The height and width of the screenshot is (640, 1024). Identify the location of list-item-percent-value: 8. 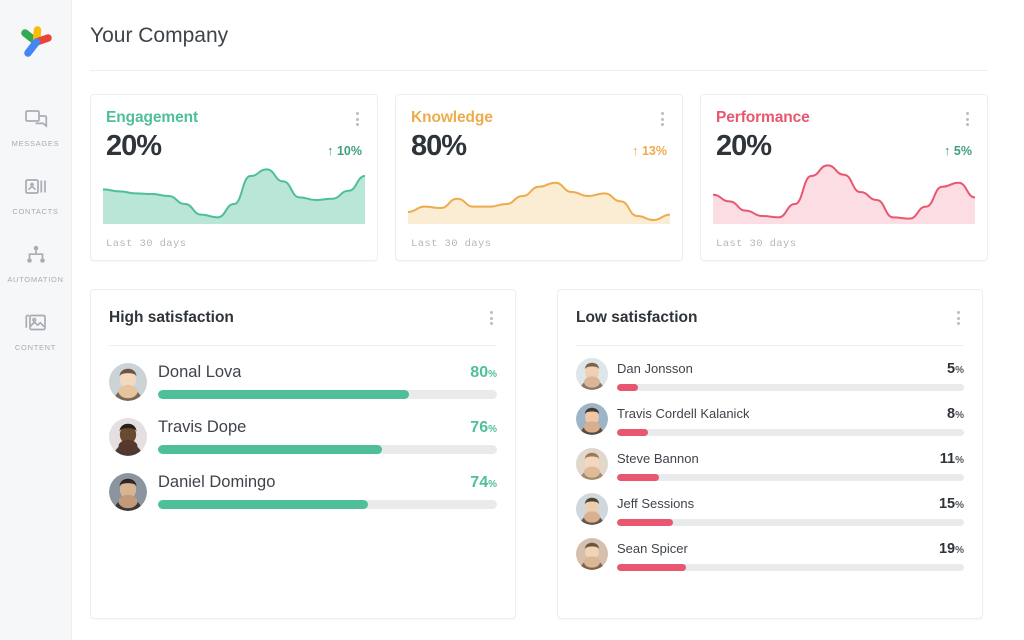
(951, 414).